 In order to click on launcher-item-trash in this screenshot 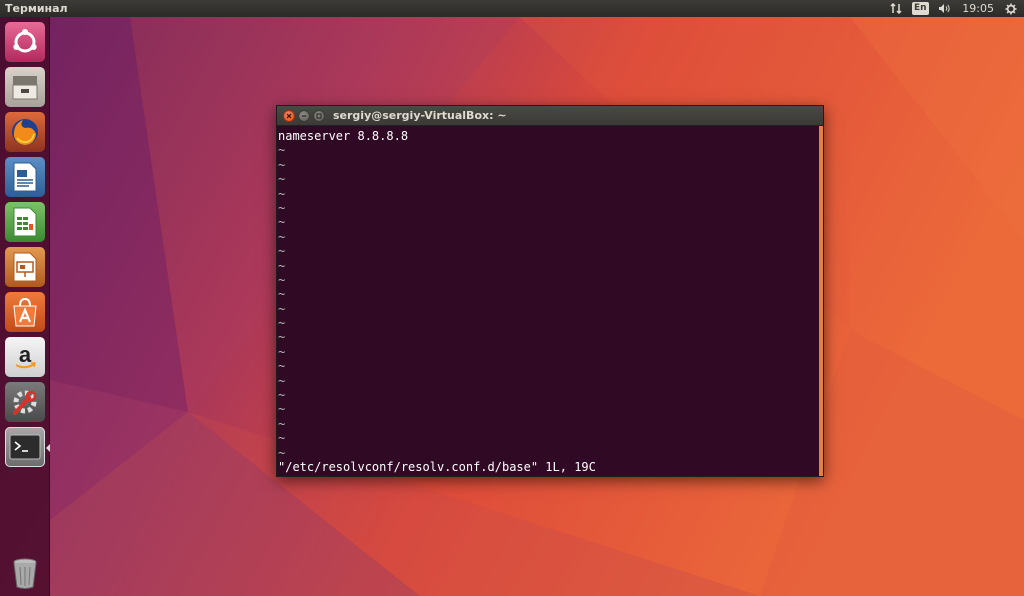, I will do `click(25, 573)`.